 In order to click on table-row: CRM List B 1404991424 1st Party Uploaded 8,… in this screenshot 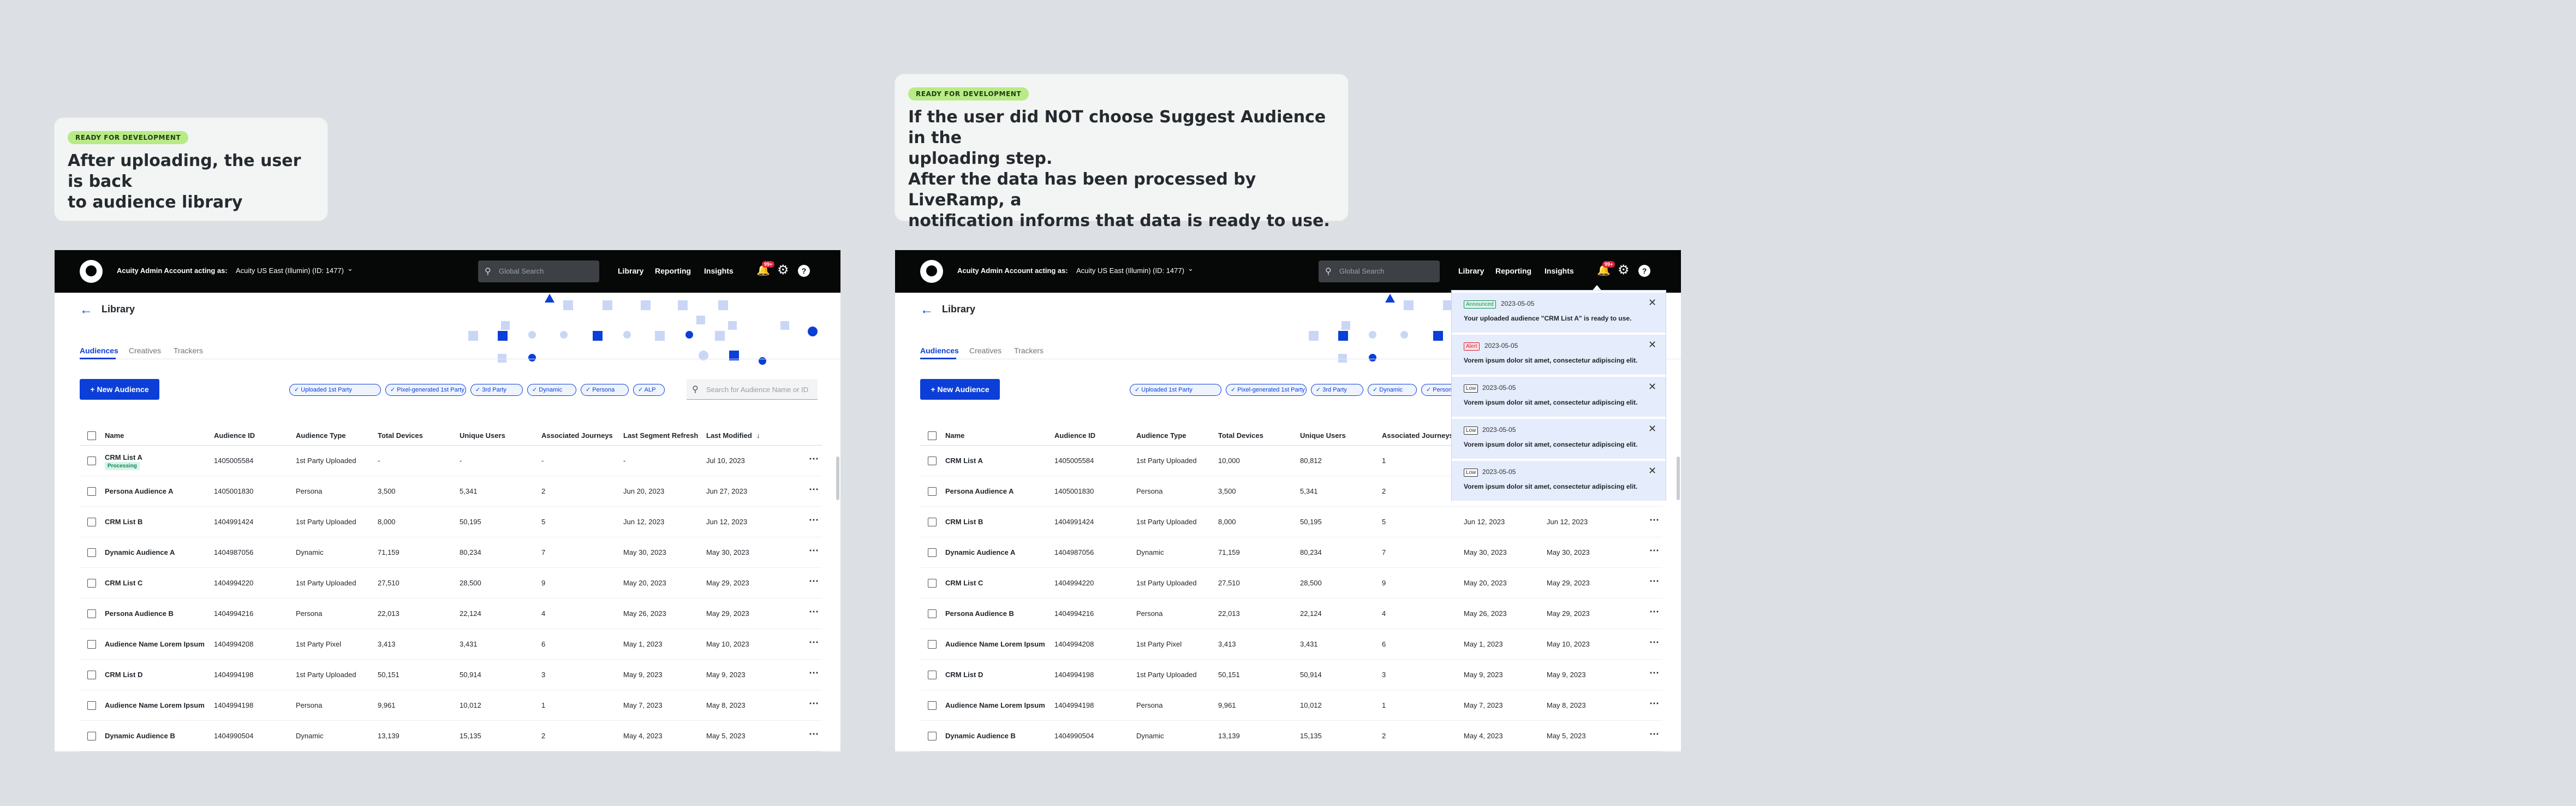, I will do `click(1291, 522)`.